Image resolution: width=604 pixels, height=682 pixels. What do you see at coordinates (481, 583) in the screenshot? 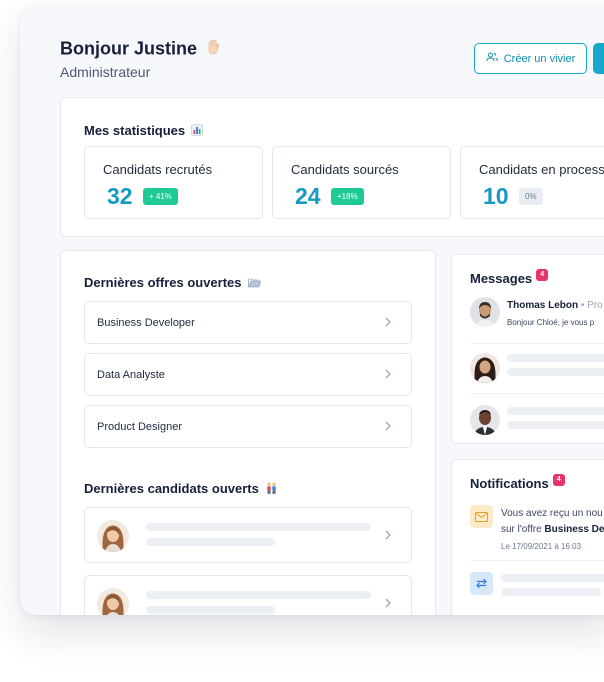
I see `swap-arrows-icon` at bounding box center [481, 583].